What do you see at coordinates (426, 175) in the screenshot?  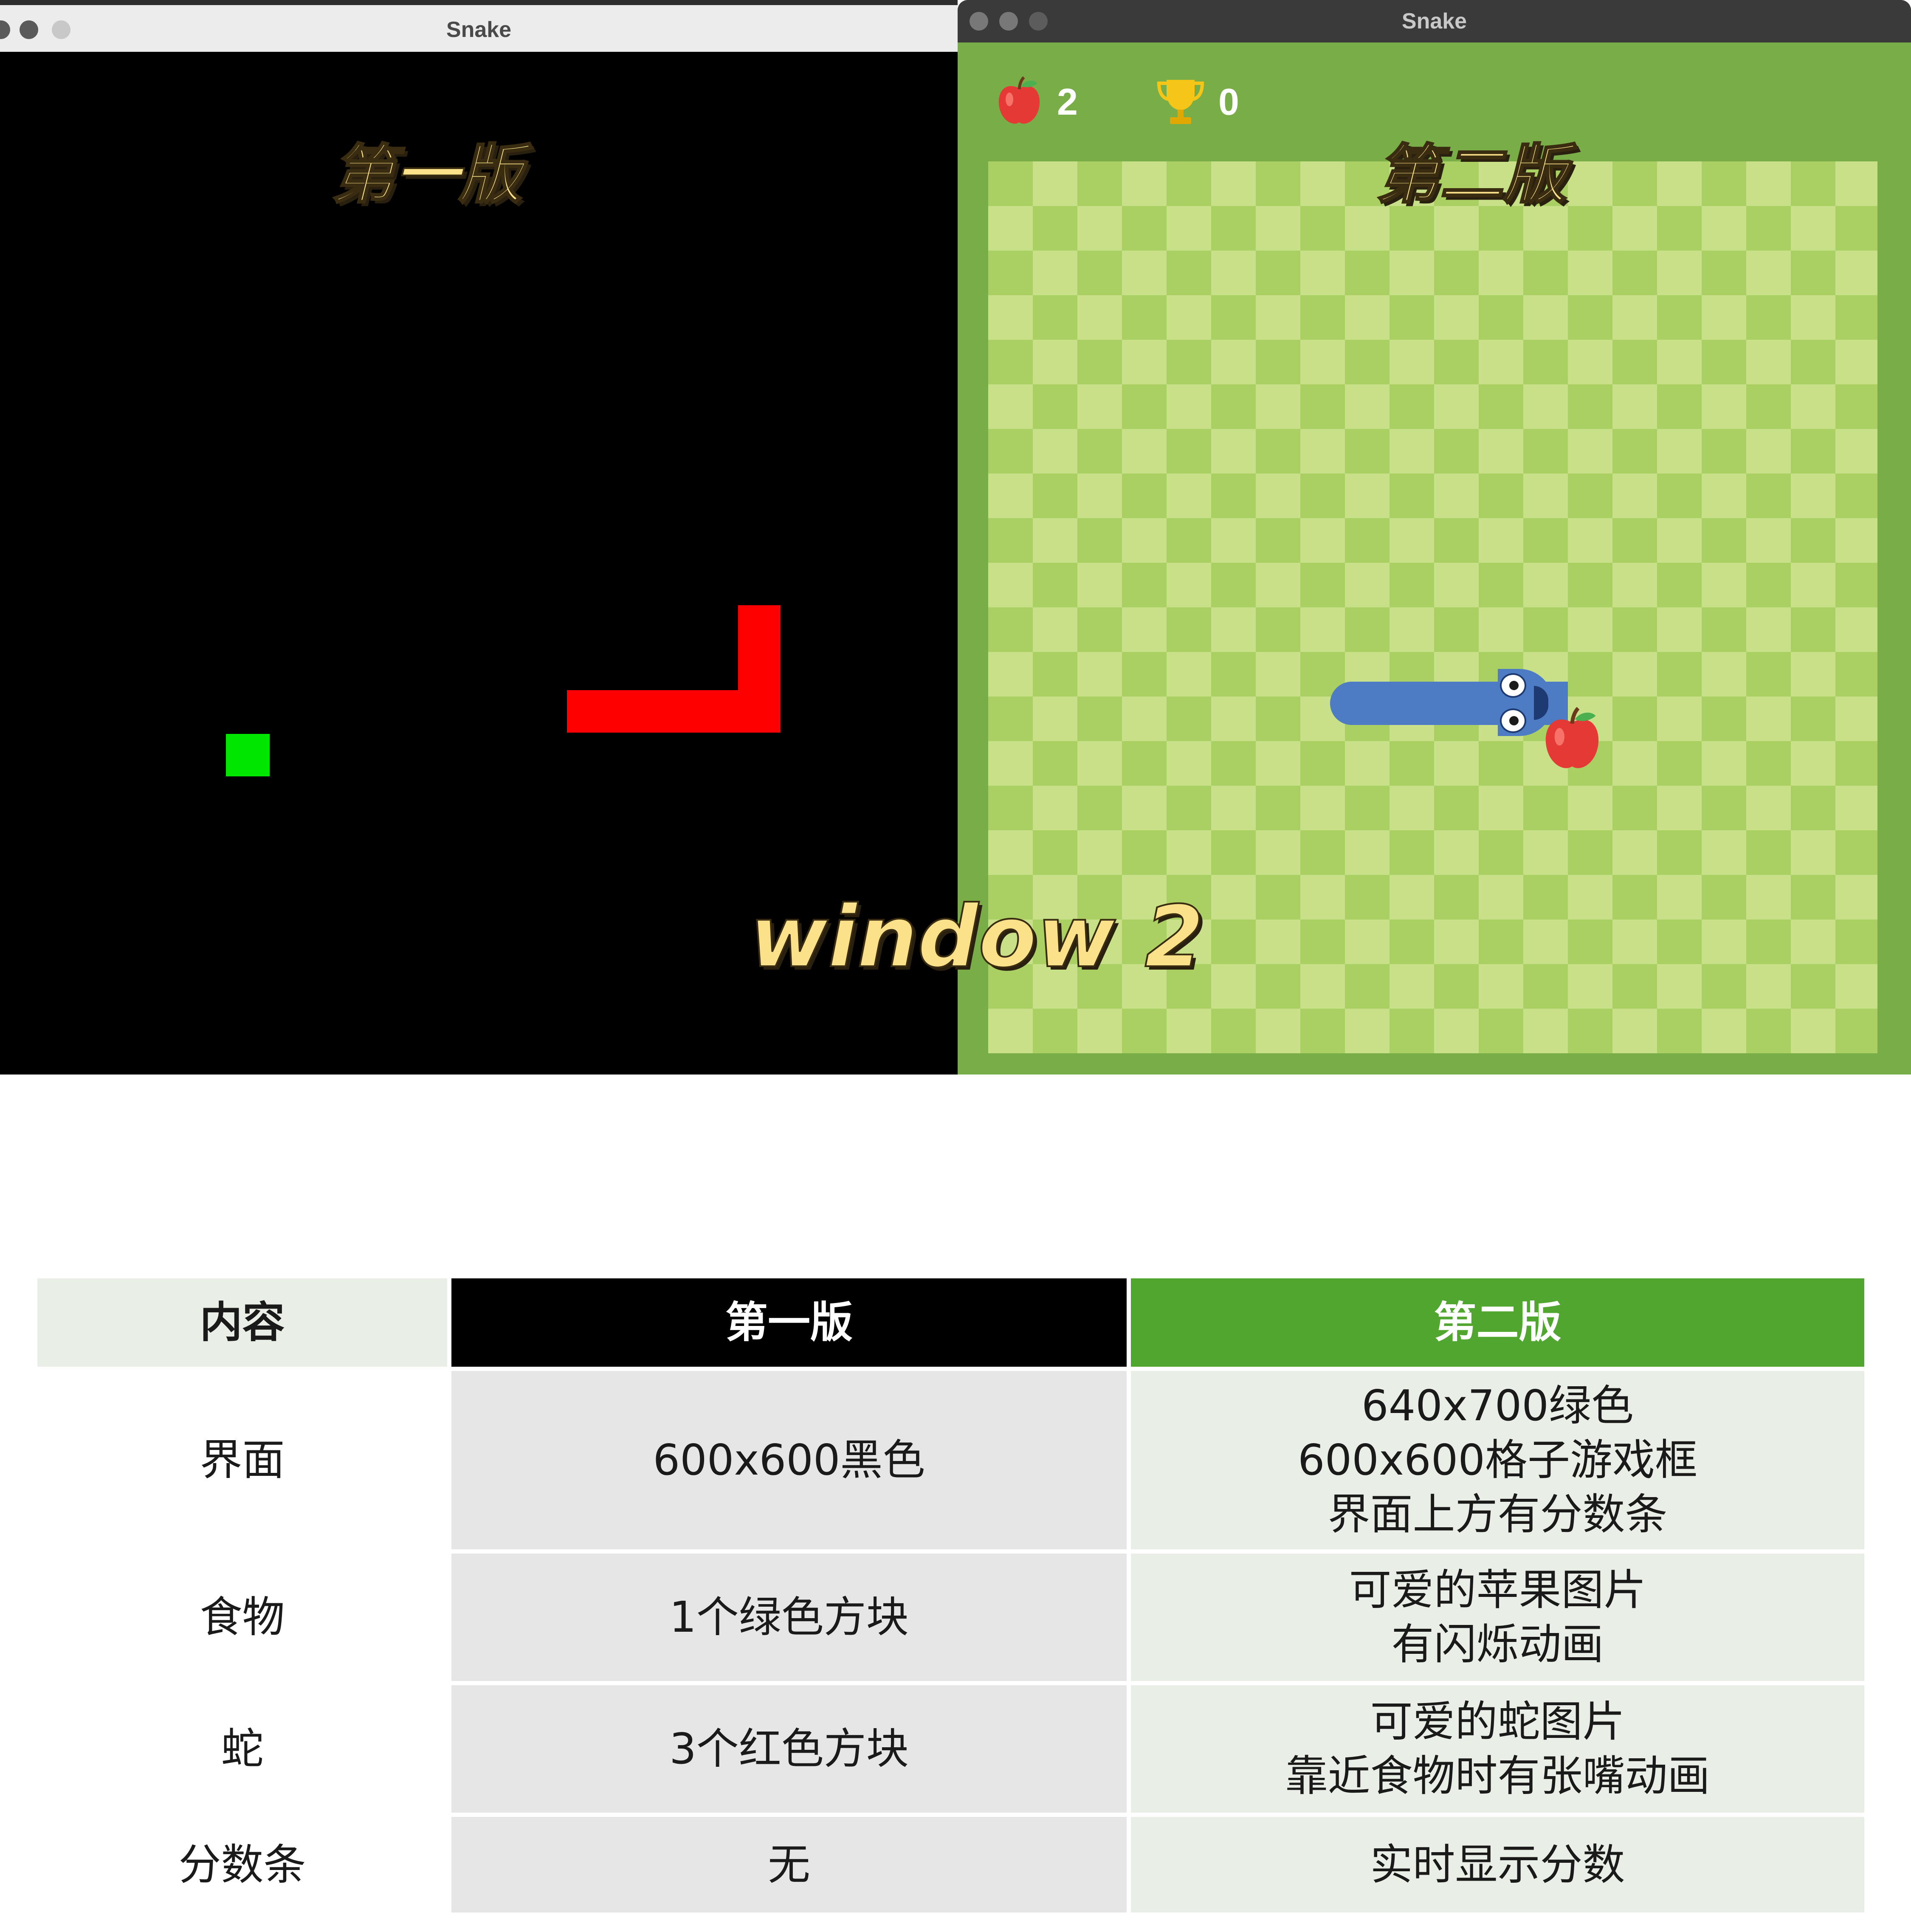 I see `caption-v1: 第一版` at bounding box center [426, 175].